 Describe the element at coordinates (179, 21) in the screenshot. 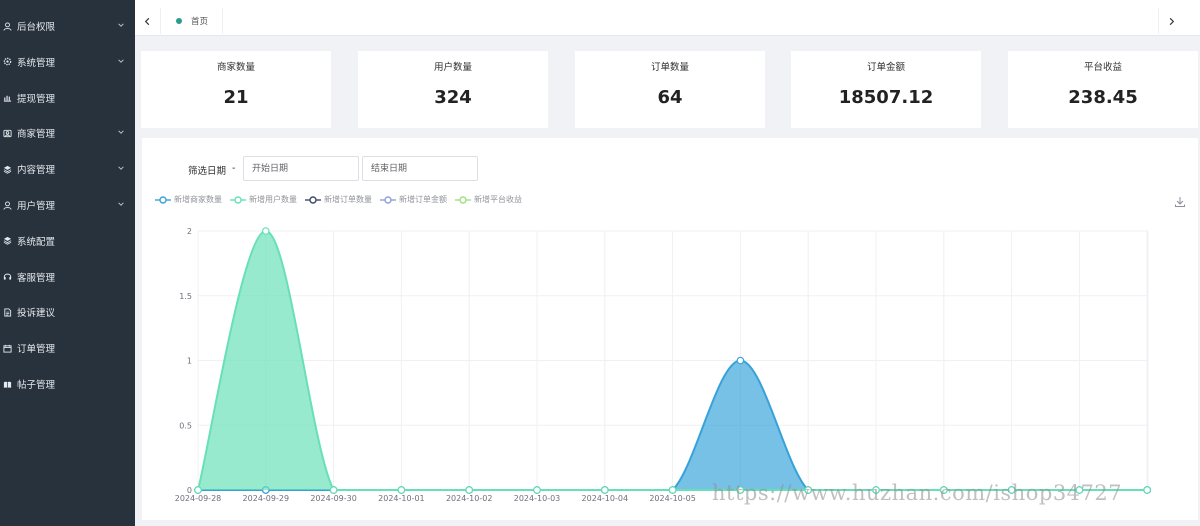

I see `active-dot` at that location.